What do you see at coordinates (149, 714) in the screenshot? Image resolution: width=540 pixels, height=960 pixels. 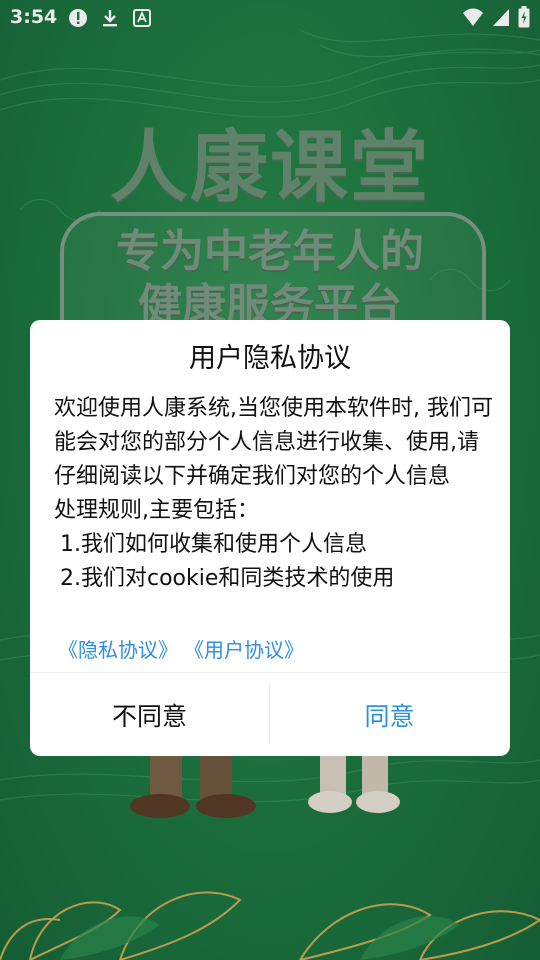 I see `disagree-button: 不同意` at bounding box center [149, 714].